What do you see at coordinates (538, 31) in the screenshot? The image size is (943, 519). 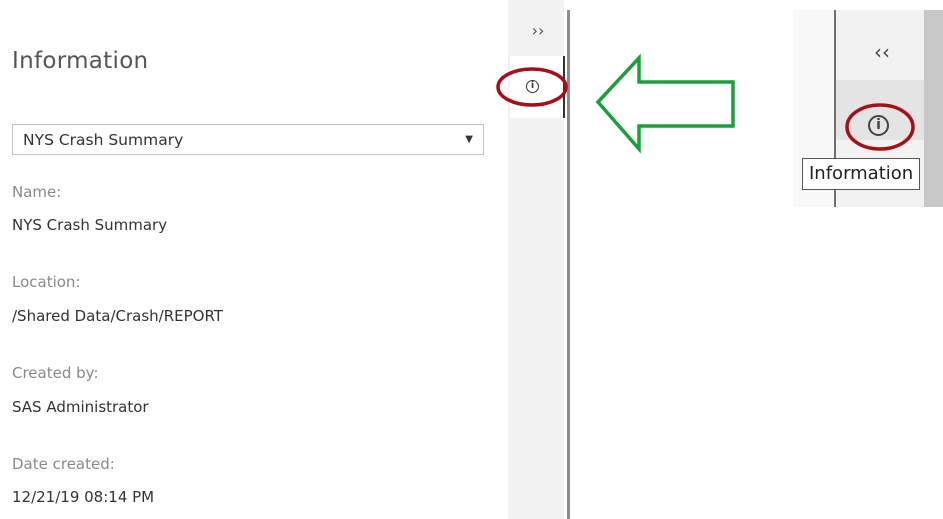 I see `expand-panel-button: ››` at bounding box center [538, 31].